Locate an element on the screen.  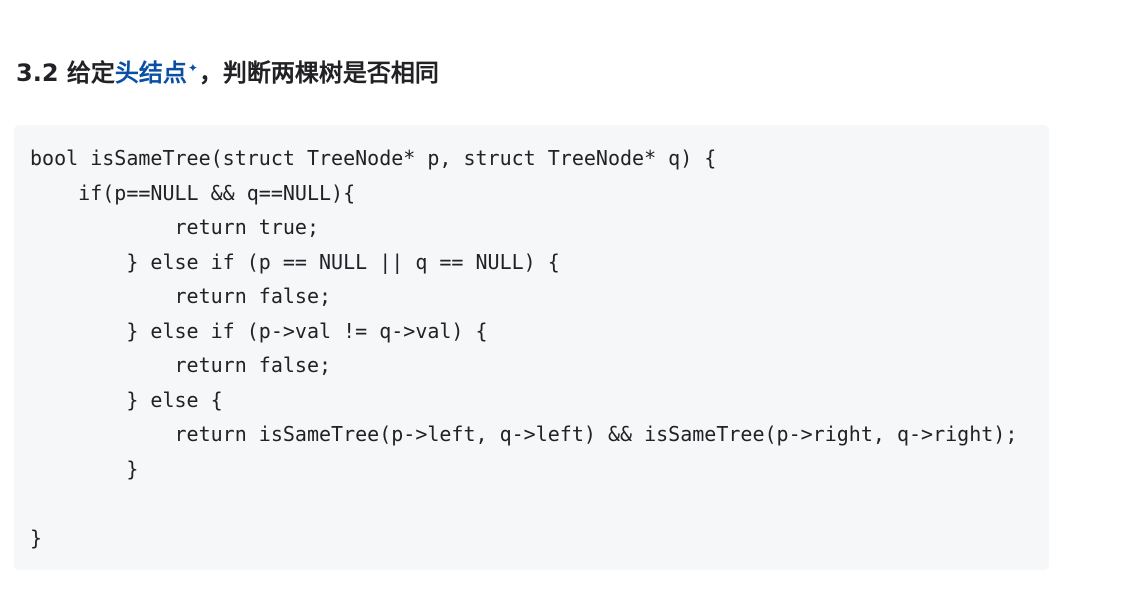
heading-prefix: 给定 is located at coordinates (90, 73).